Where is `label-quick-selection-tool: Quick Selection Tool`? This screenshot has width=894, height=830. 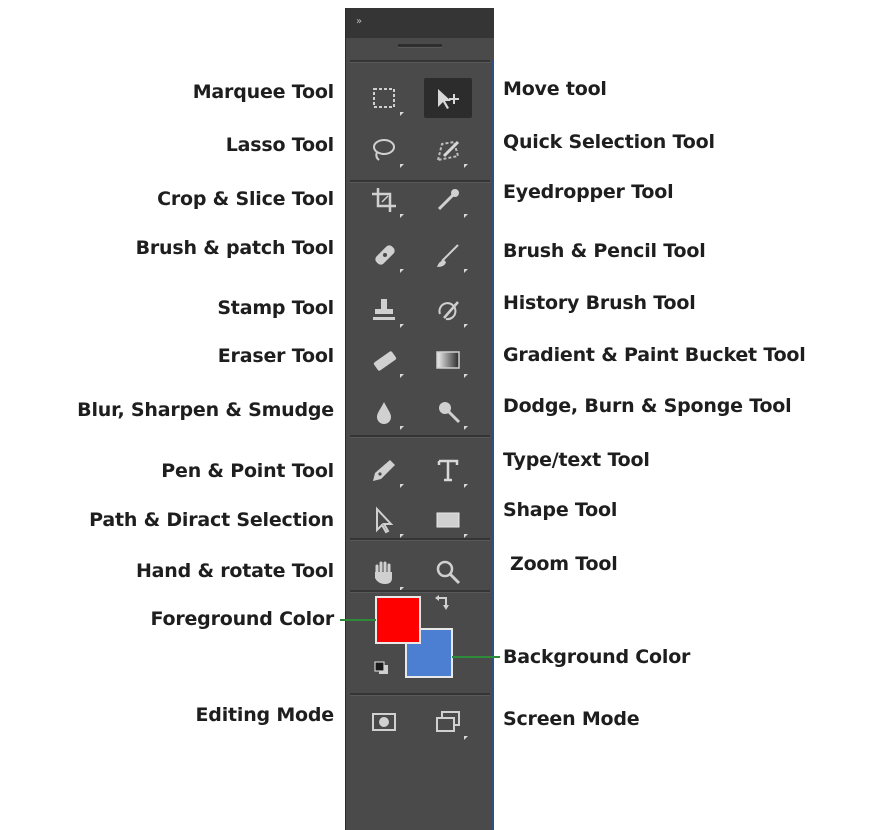
label-quick-selection-tool: Quick Selection Tool is located at coordinates (609, 142).